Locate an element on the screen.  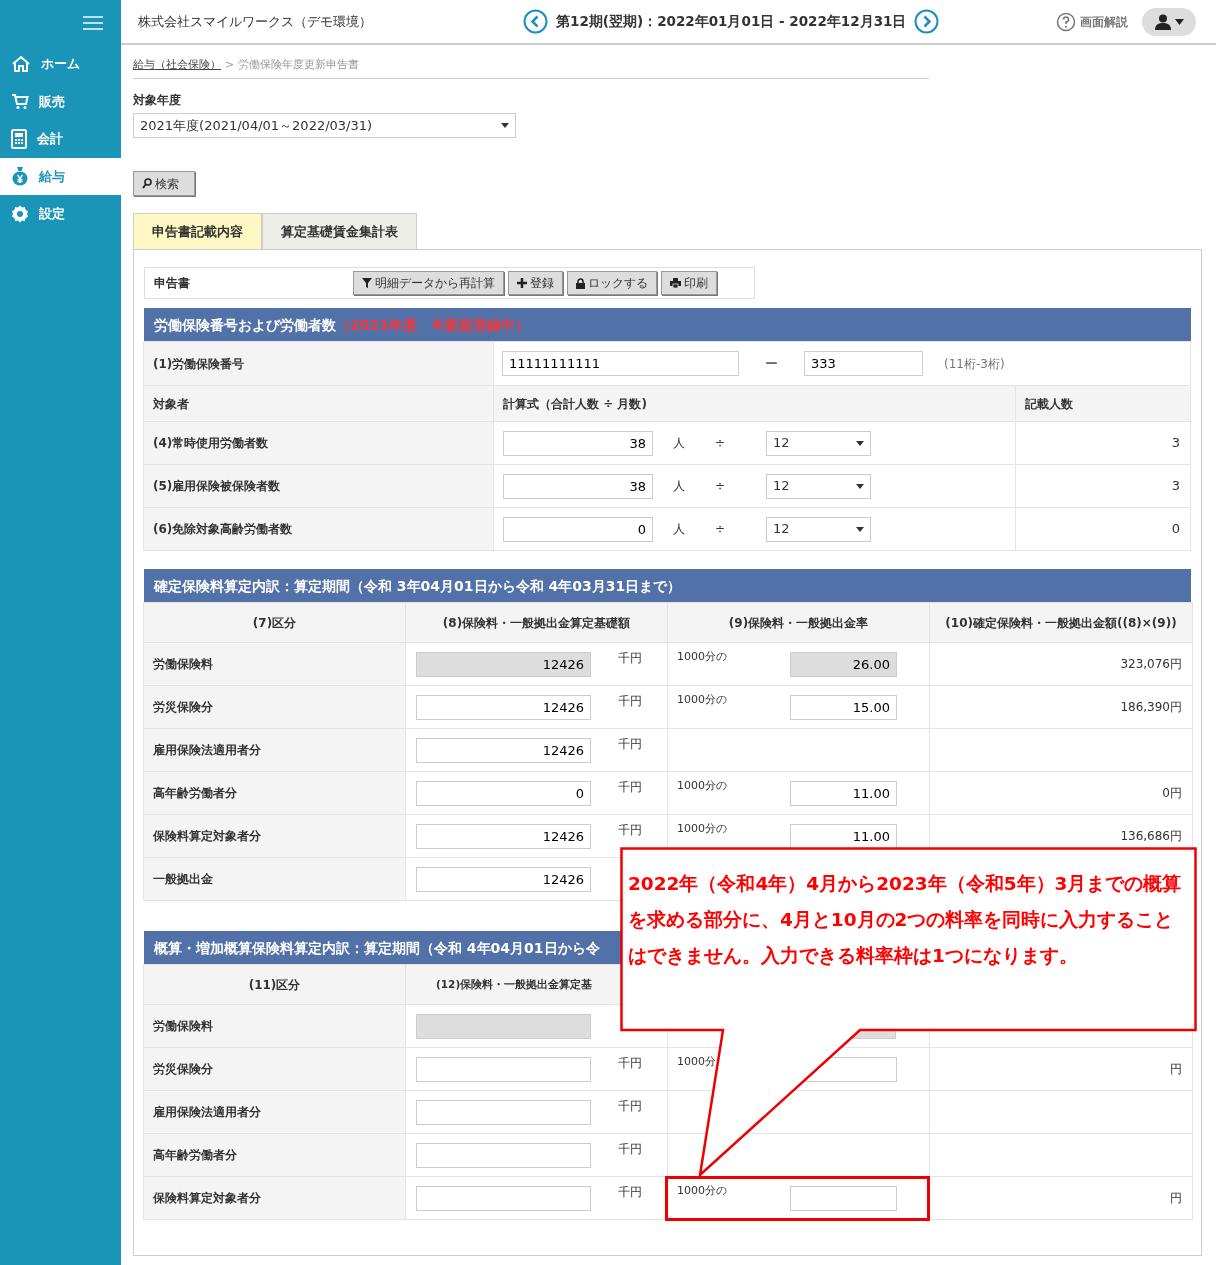
field-label: 対象年度 is located at coordinates (157, 100).